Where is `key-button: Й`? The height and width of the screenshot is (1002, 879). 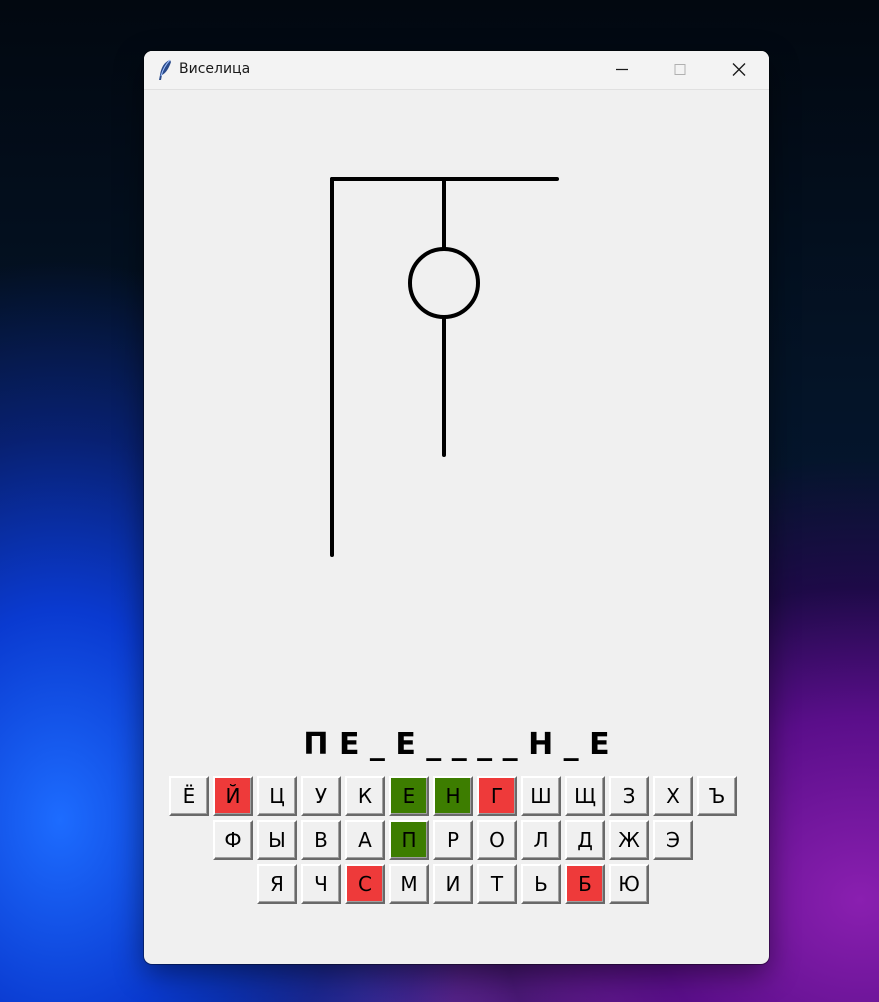 key-button: Й is located at coordinates (233, 796).